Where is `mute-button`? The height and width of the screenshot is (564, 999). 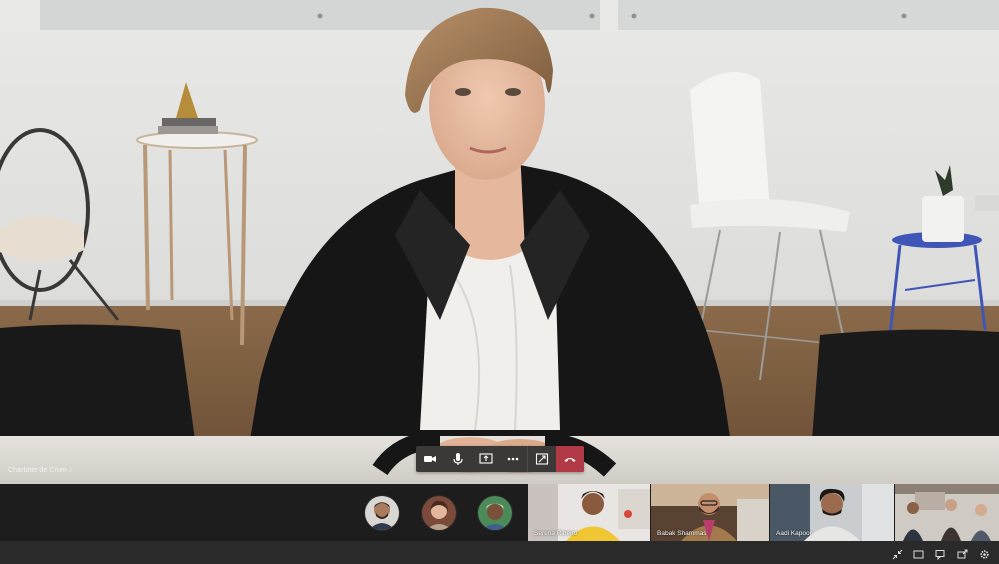
mute-button is located at coordinates (458, 459).